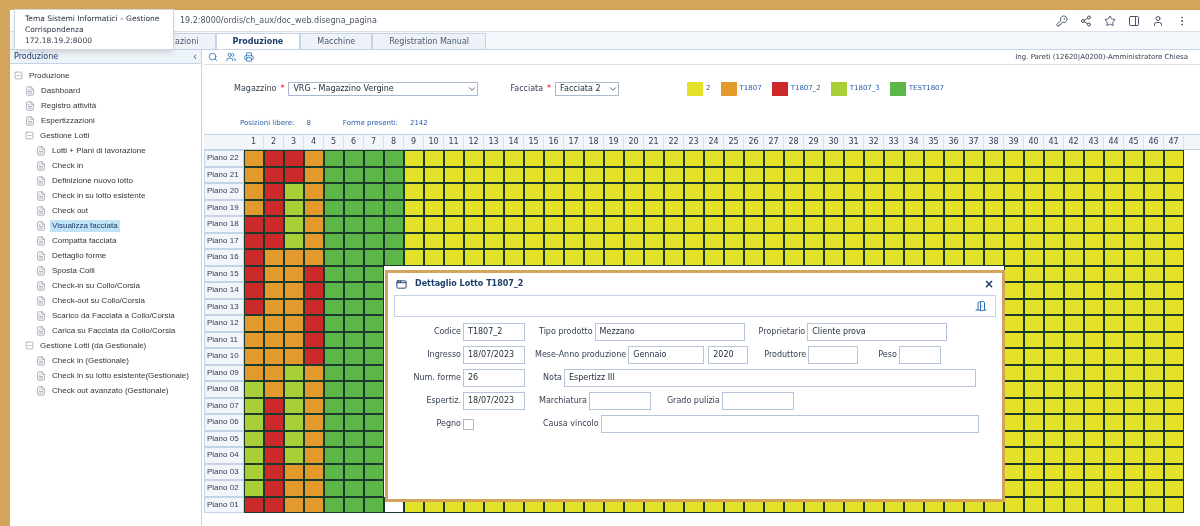 The width and height of the screenshot is (1200, 526). Describe the element at coordinates (99, 195) in the screenshot. I see `tree-item: Check in su lotto esistente` at that location.